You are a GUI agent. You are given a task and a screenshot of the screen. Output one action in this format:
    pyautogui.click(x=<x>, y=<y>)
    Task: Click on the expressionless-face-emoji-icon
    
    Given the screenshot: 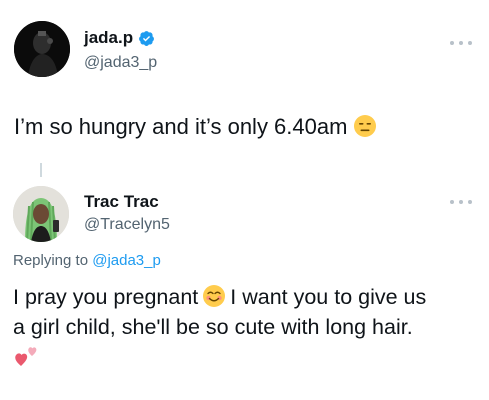 What is the action you would take?
    pyautogui.click(x=365, y=126)
    